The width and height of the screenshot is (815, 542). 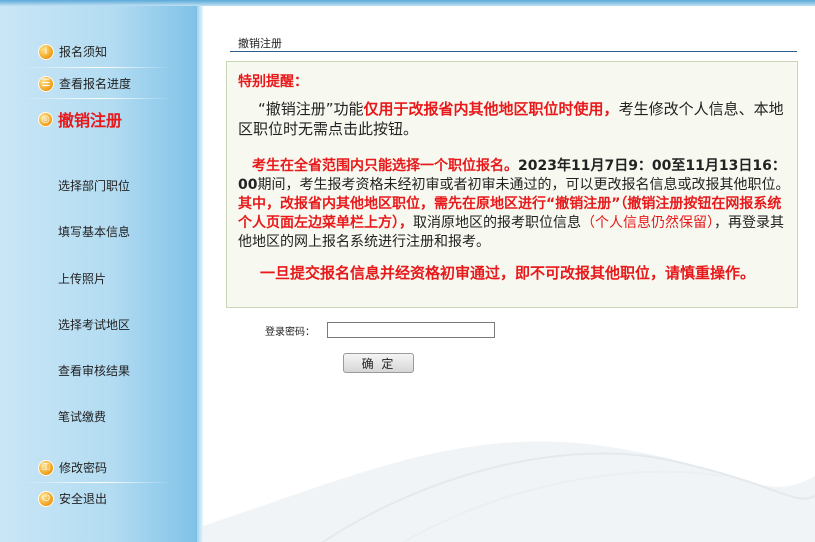 I want to click on sidebar-item-upload-photo: 上传照片, so click(x=82, y=278).